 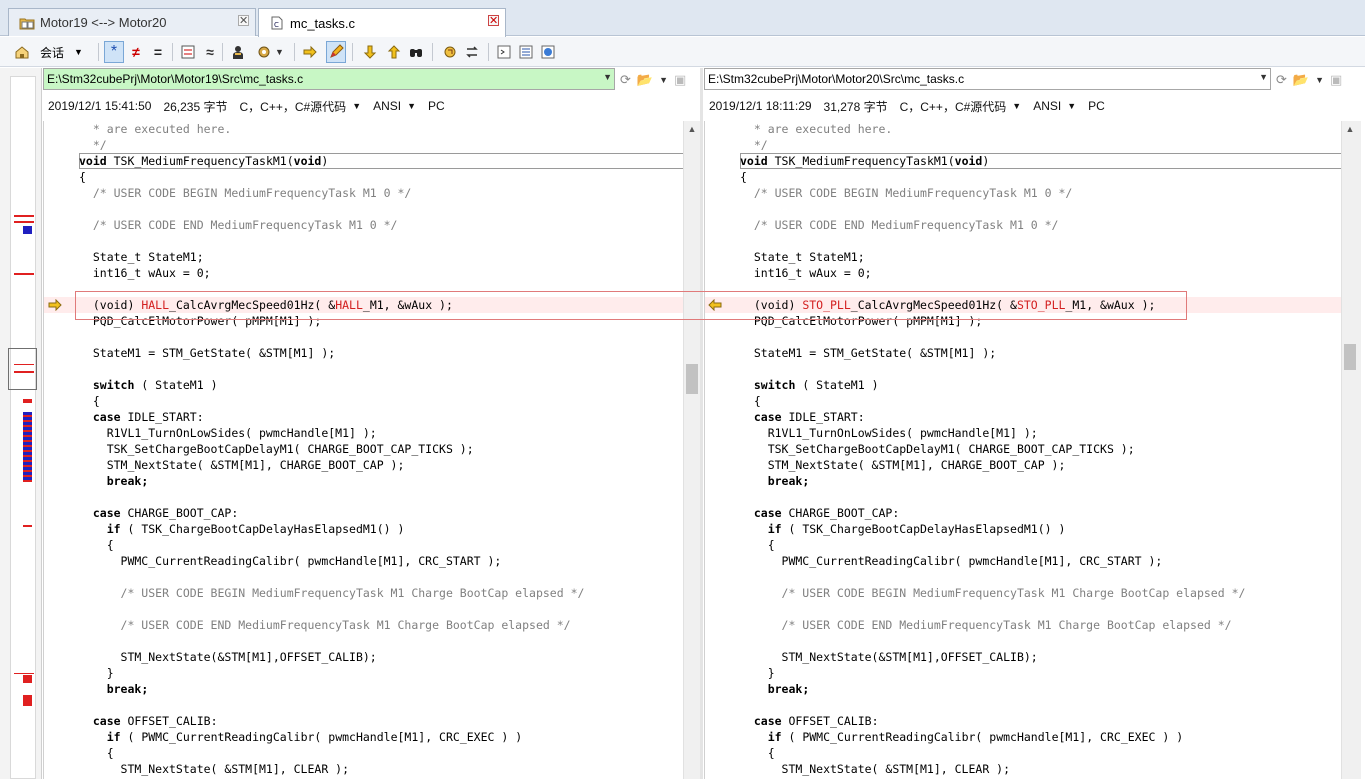 What do you see at coordinates (1351, 450) in the screenshot?
I see `right-scrollbar: ▲` at bounding box center [1351, 450].